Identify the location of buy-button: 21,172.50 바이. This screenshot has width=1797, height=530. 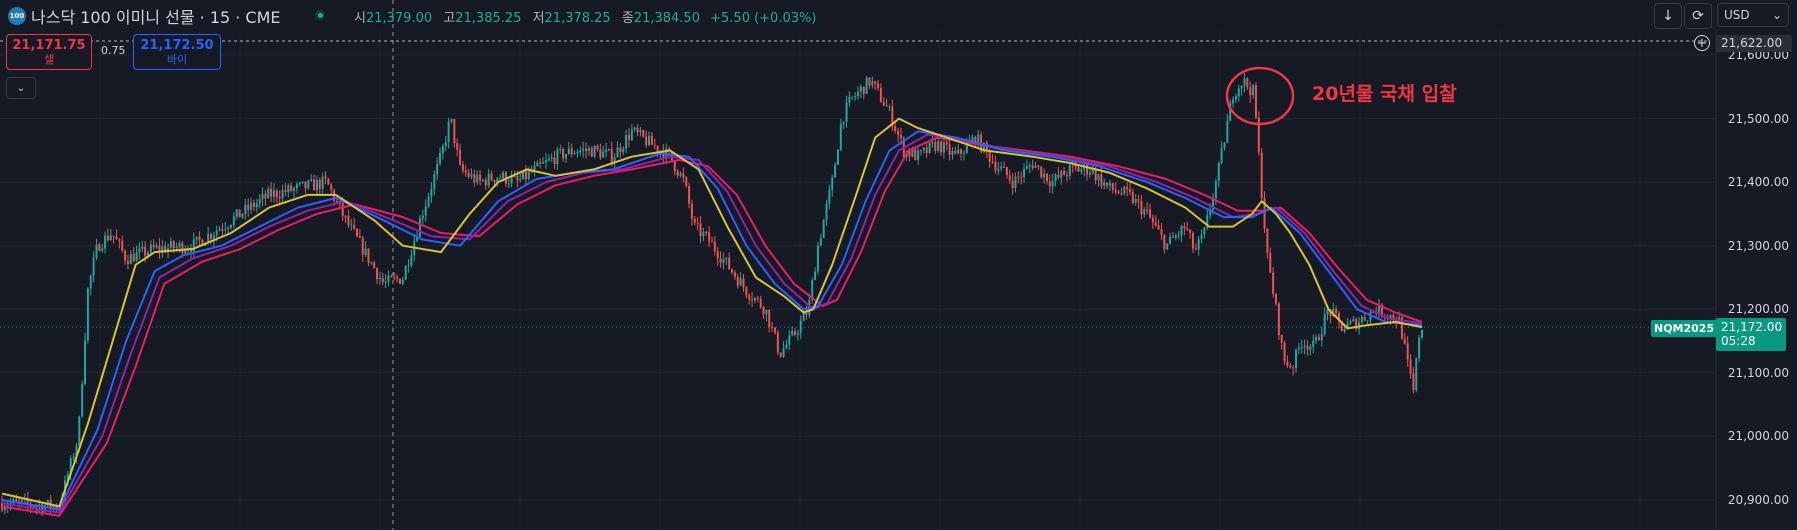
(177, 52).